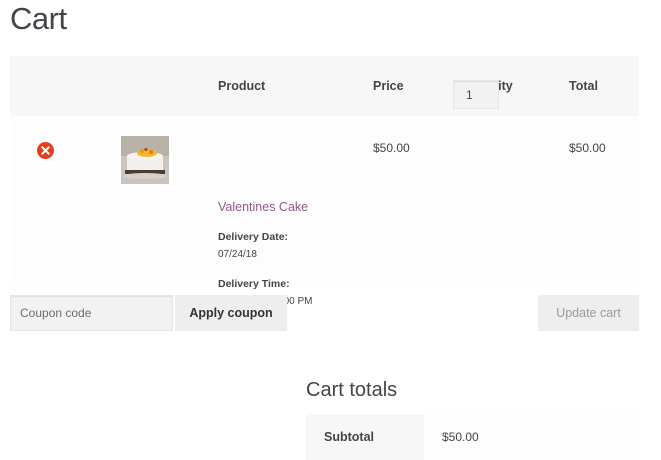  I want to click on delivery-date-value: 07/24/18, so click(237, 254).